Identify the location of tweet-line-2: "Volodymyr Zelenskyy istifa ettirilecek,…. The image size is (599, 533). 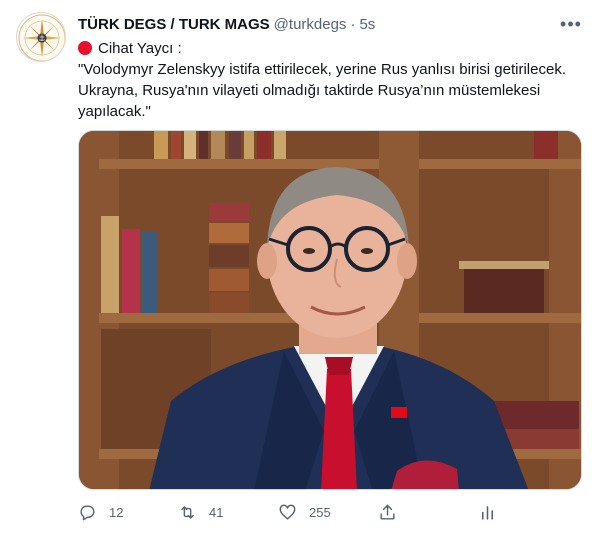
(322, 90).